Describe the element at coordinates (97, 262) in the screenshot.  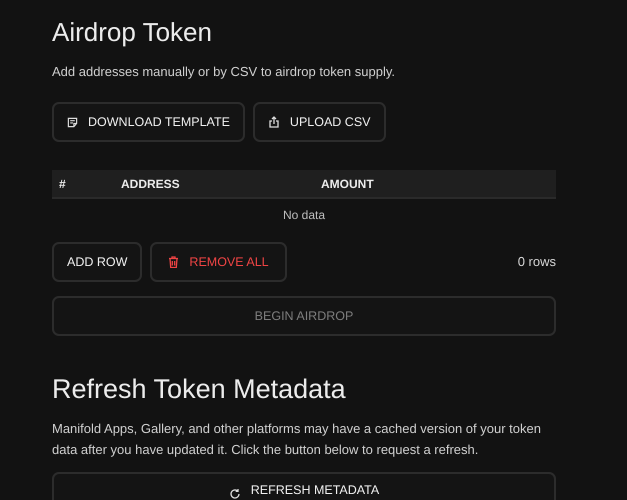
I see `add-row-button: ADD ROW` at that location.